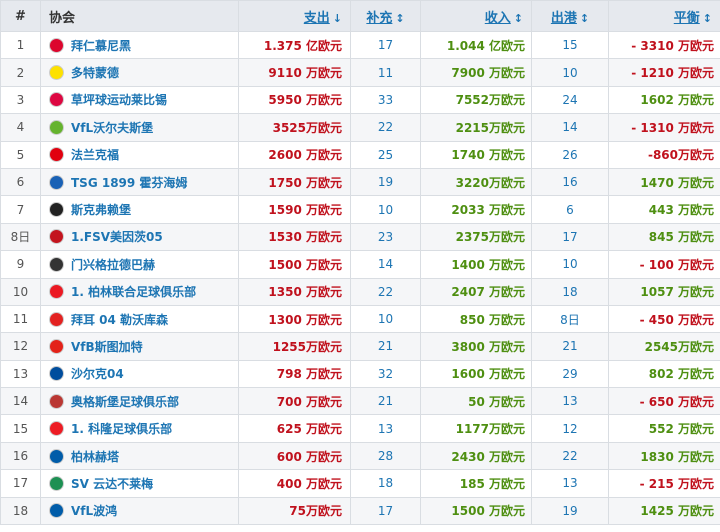  I want to click on leverkusen-crest-icon, so click(56, 319).